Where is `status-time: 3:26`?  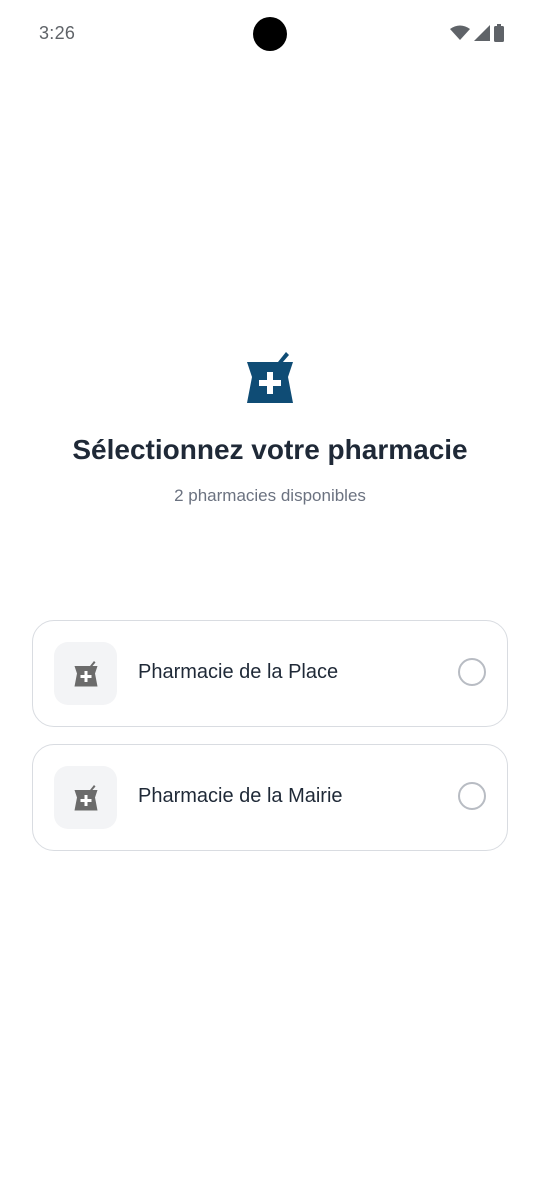 status-time: 3:26 is located at coordinates (57, 33).